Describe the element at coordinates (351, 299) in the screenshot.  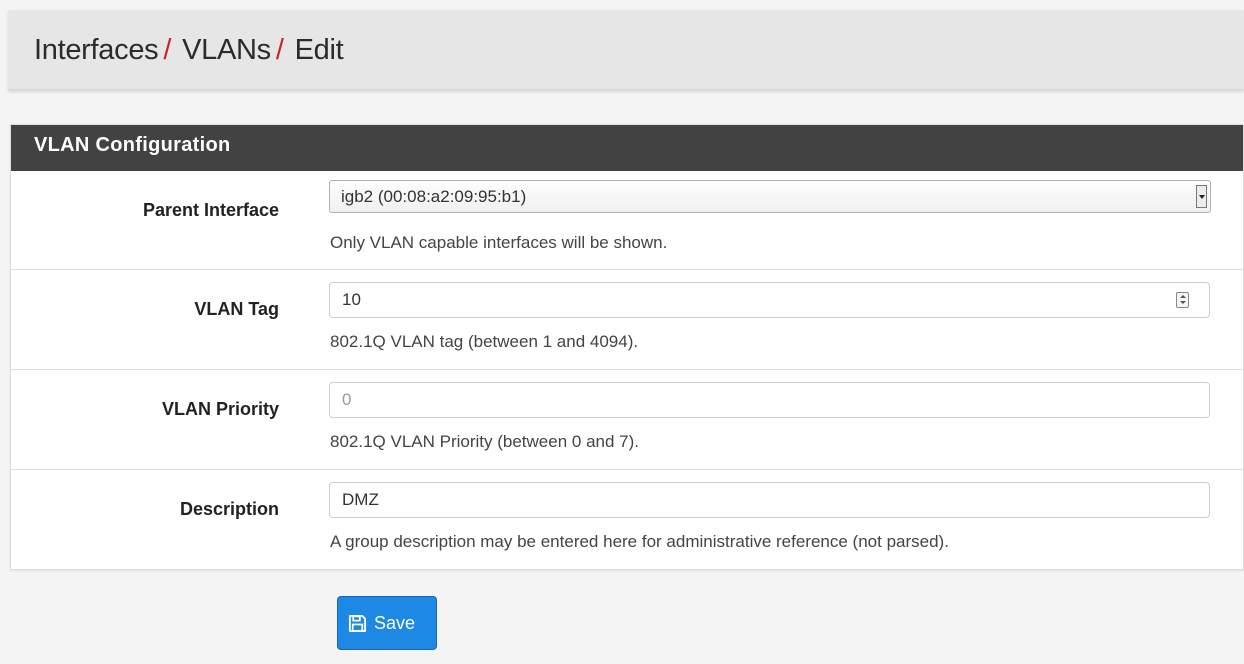
I see `vlan-tag-value: 10` at that location.